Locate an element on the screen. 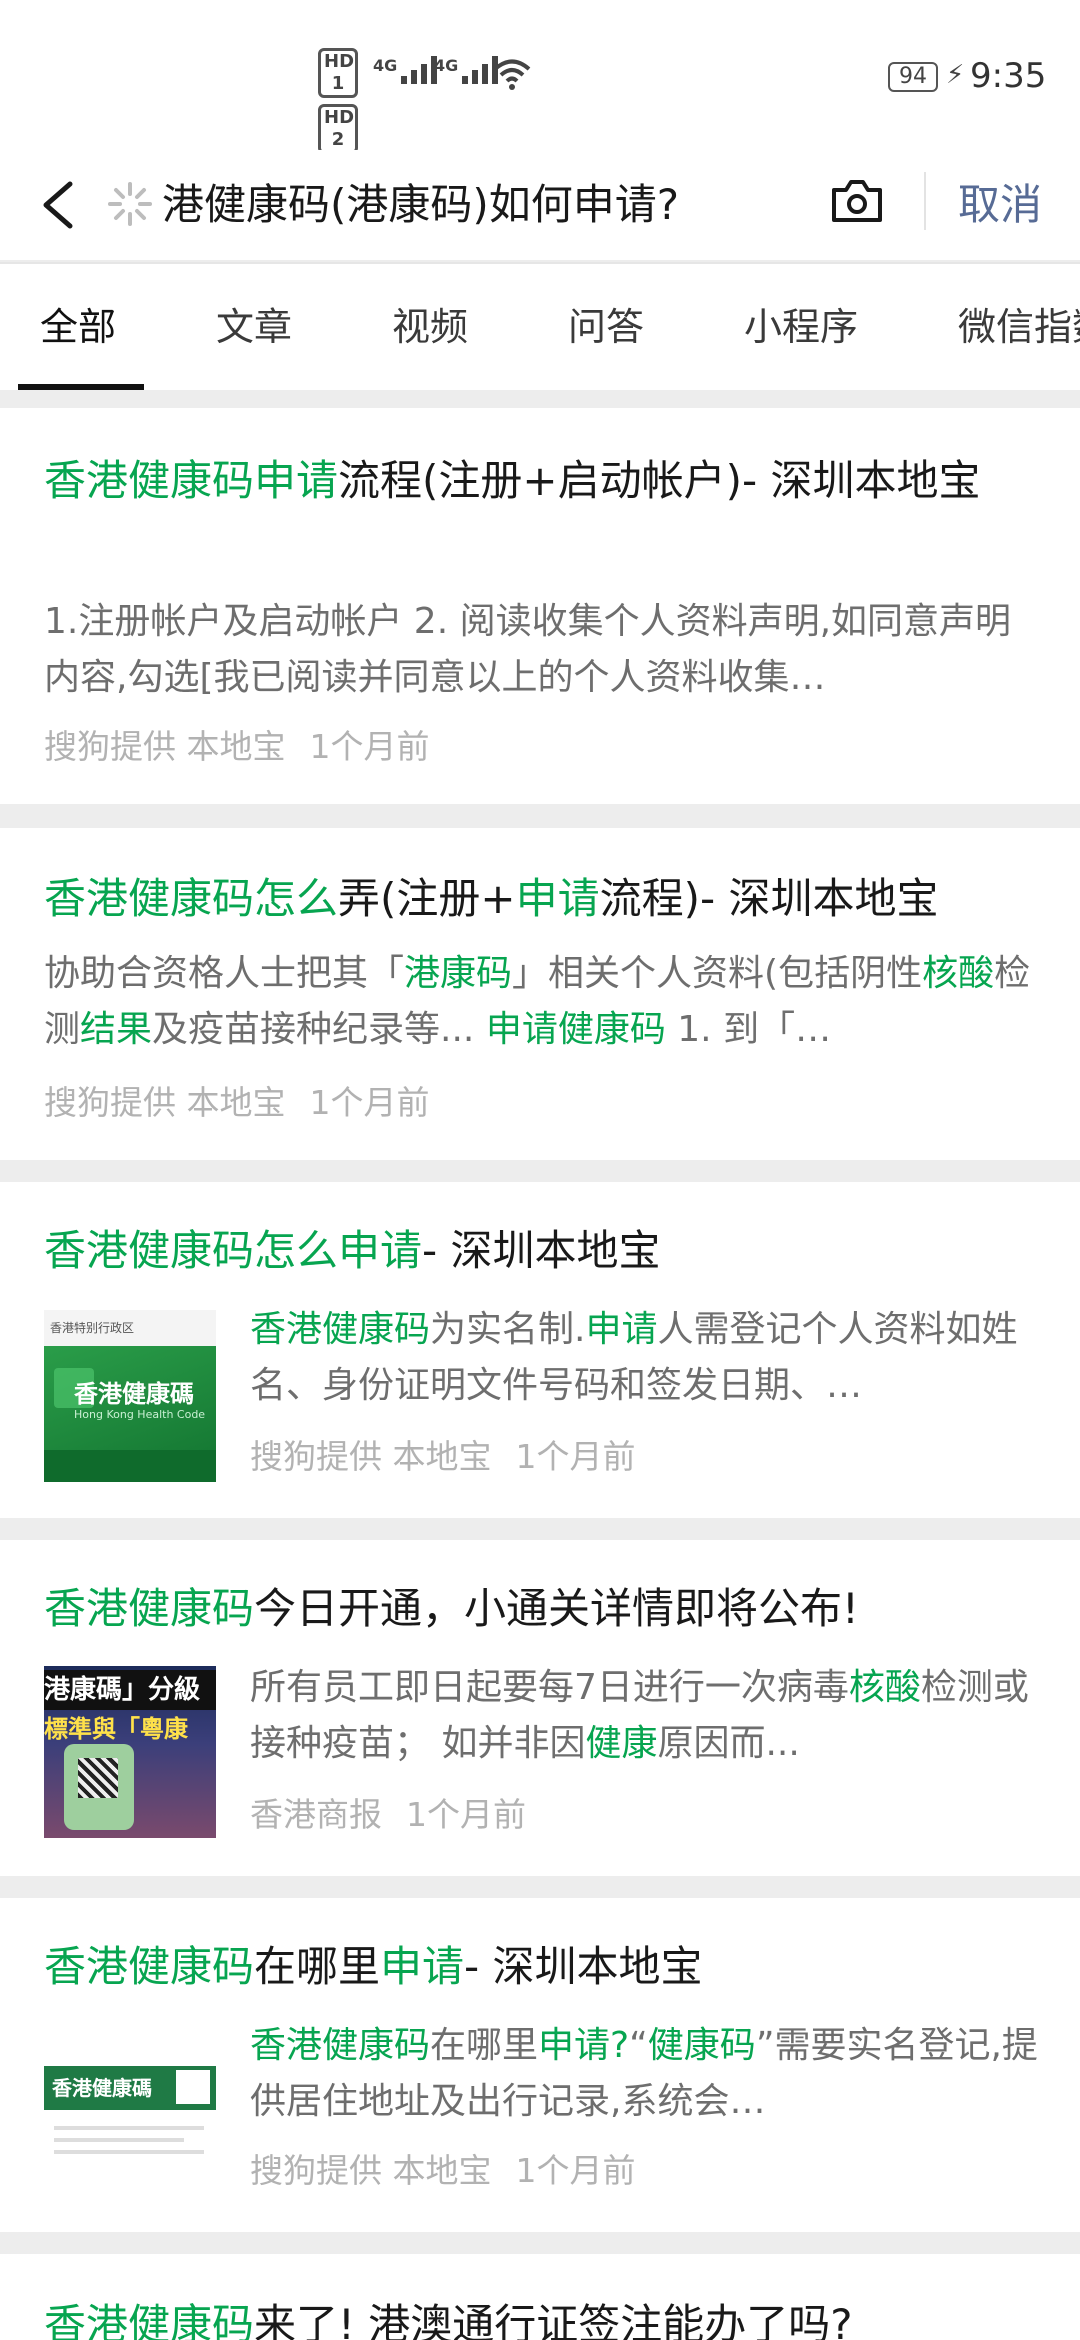 This screenshot has width=1080, height=2340. result-title: 香港健康码怎么弄(注册+申请流程)- 深圳本地宝 is located at coordinates (544, 899).